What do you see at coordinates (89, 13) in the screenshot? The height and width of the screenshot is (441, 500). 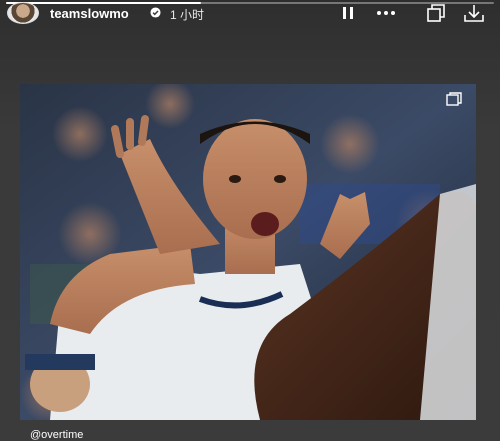 I see `username: teamslowmo` at bounding box center [89, 13].